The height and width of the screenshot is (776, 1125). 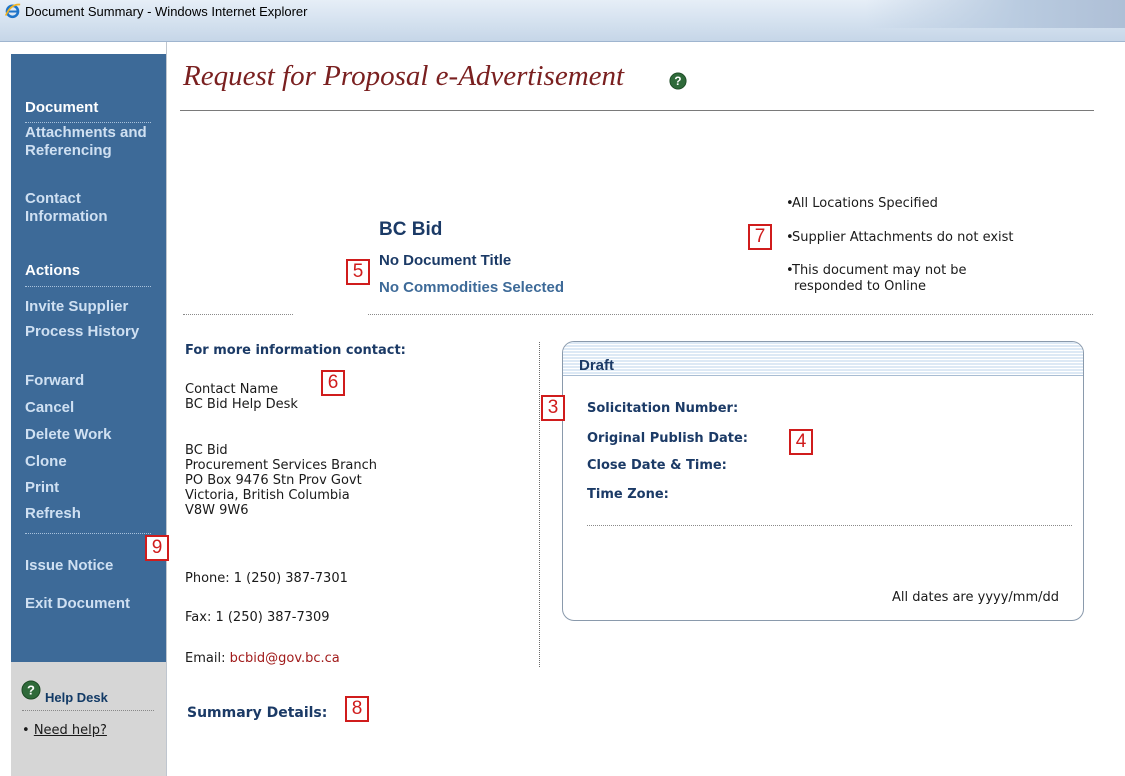 I want to click on title-help-icon: ?, so click(x=678, y=81).